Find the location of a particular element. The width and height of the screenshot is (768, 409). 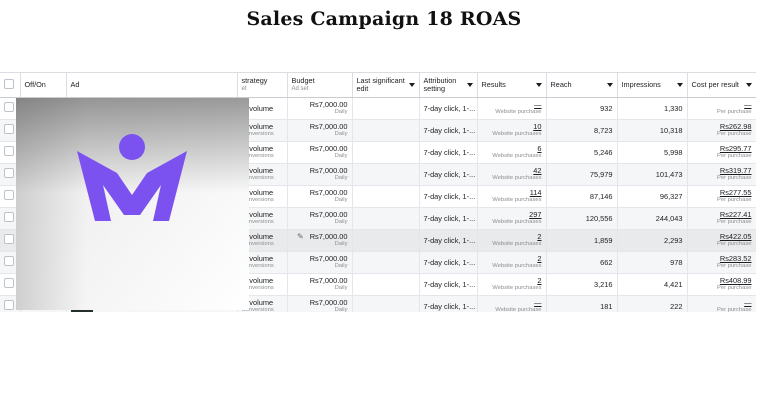

cost-cell: Rs408.99 Per purchase is located at coordinates (721, 284).